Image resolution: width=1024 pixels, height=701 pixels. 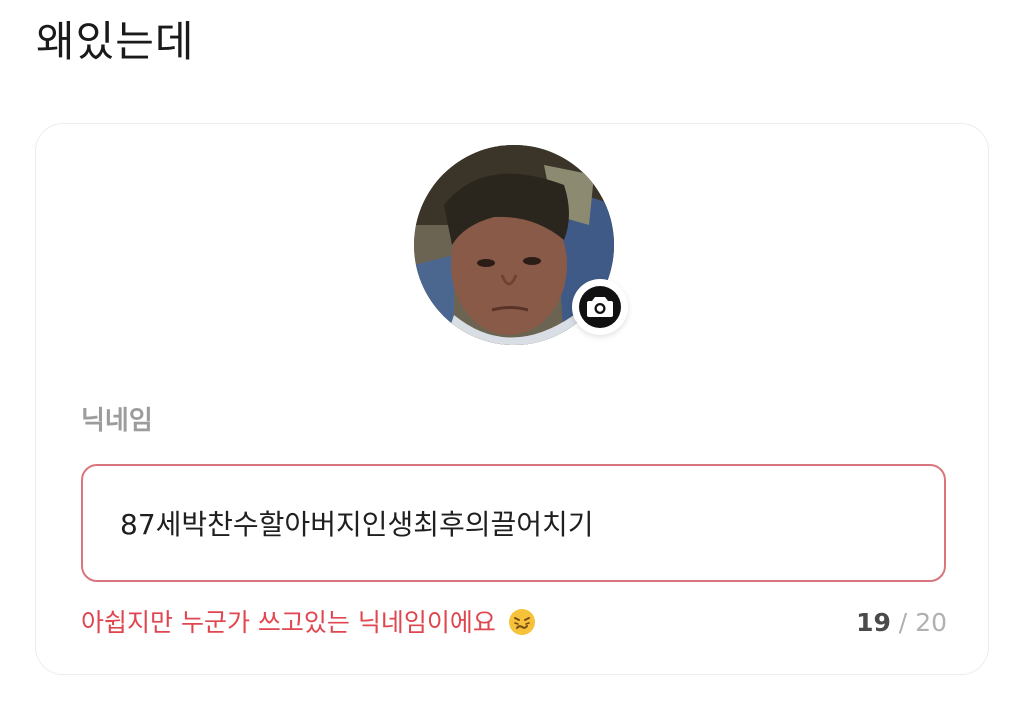 I want to click on change-photo-button, so click(x=600, y=307).